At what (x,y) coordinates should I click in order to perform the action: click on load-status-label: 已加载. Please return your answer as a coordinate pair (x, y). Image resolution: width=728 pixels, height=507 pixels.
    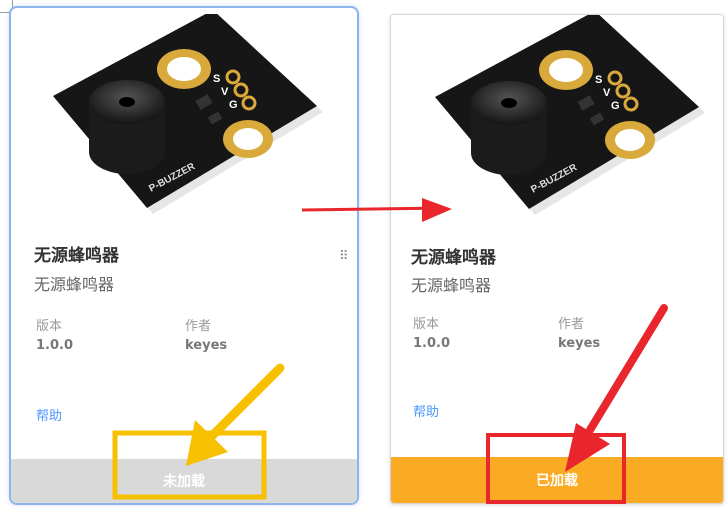
    Looking at the image, I should click on (557, 481).